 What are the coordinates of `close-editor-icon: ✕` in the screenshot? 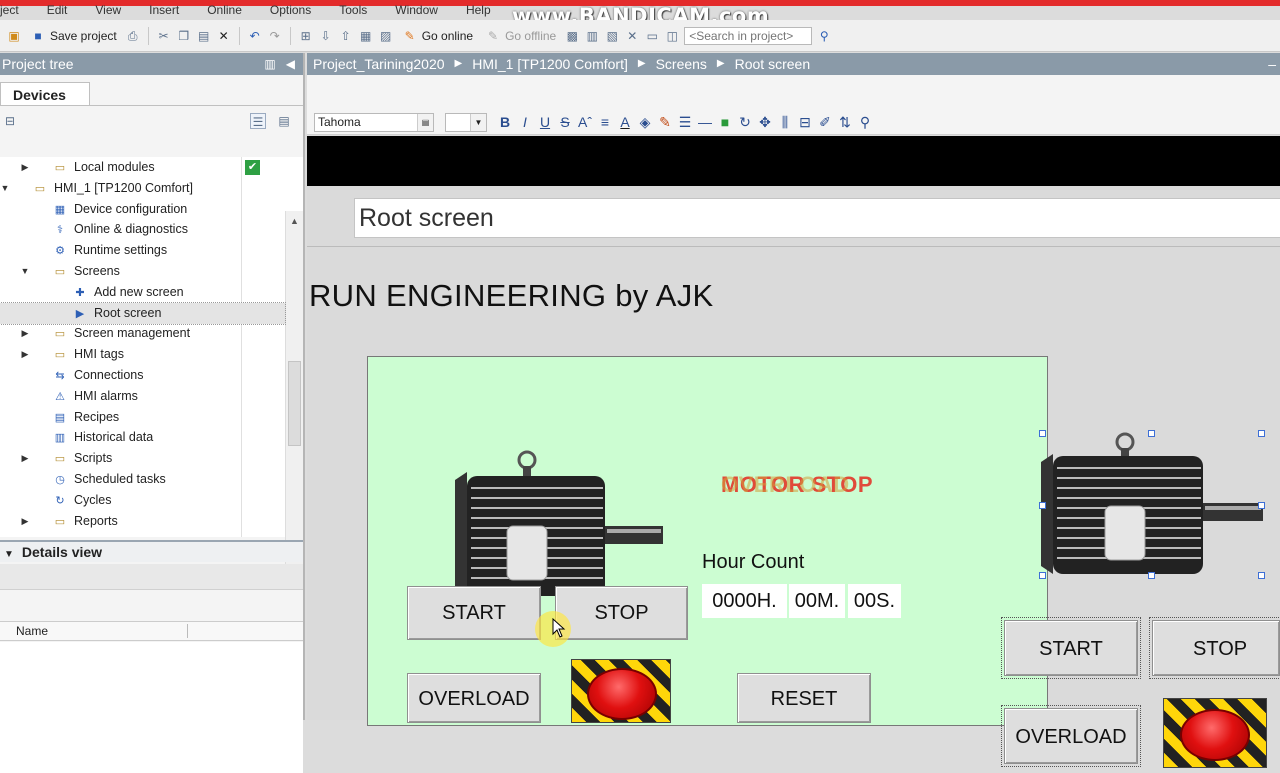 It's located at (632, 36).